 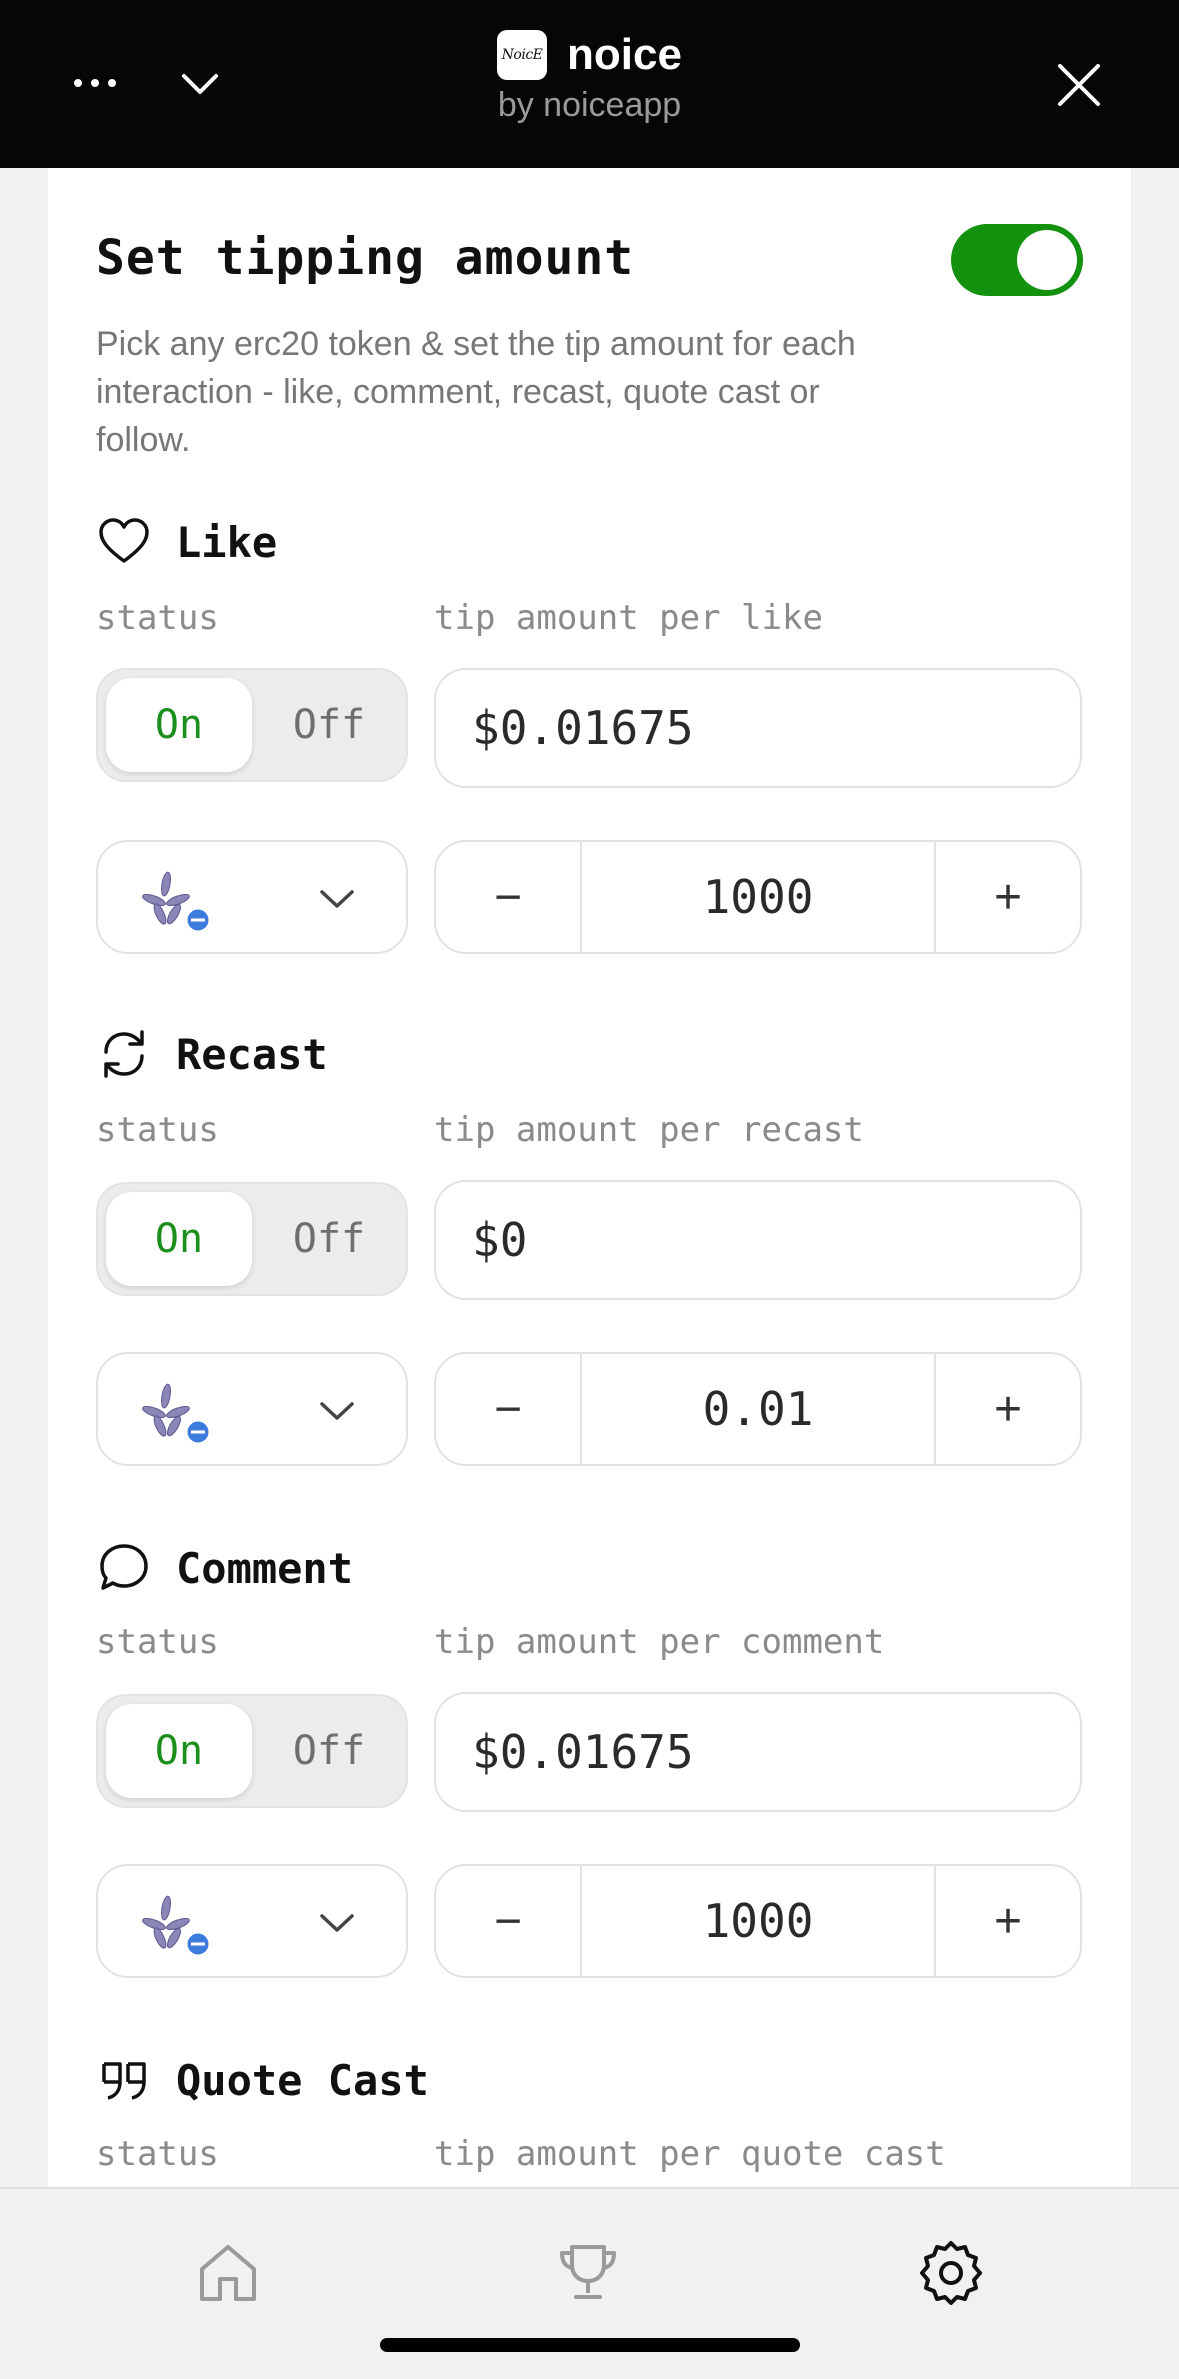 I want to click on comment-token-select, so click(x=252, y=1921).